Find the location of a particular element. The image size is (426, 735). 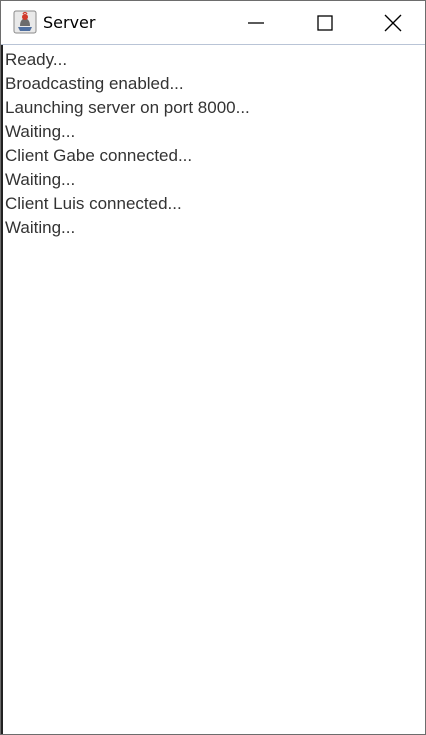

maximize-button is located at coordinates (325, 22).